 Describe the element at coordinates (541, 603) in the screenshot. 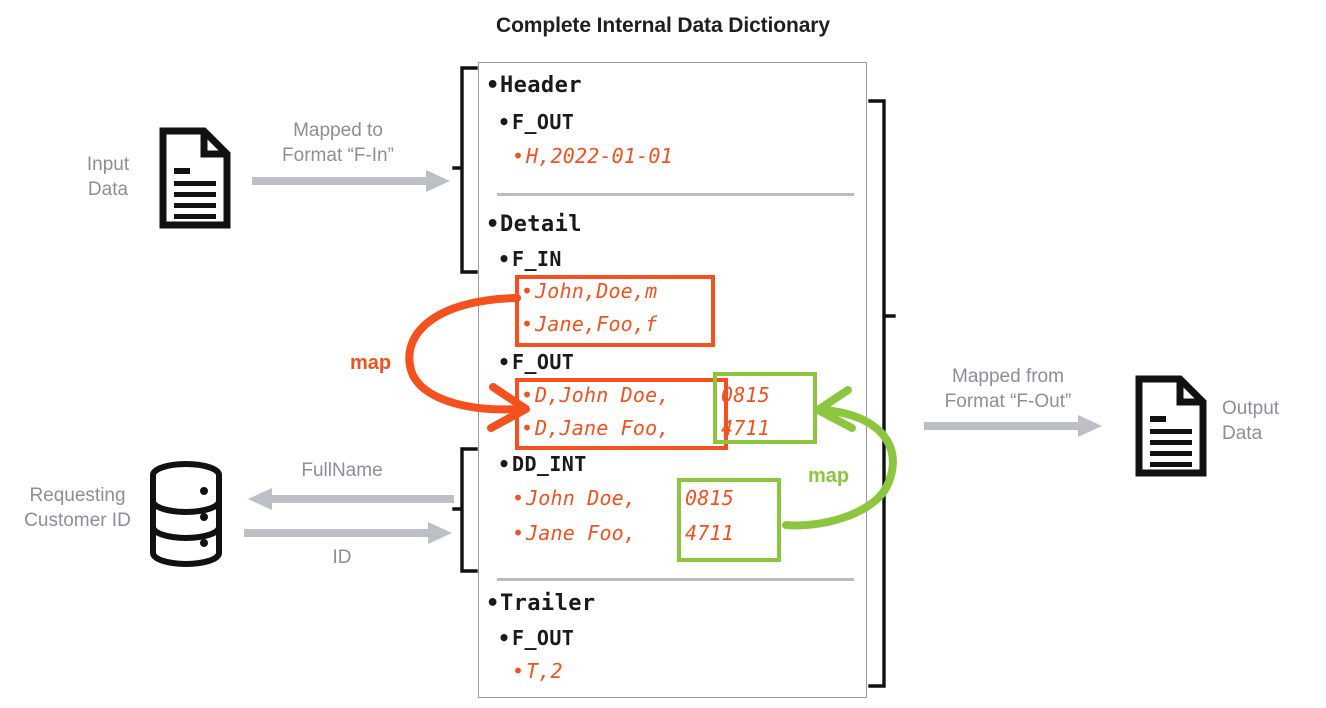

I see `section-trailer-title: Trailer` at that location.